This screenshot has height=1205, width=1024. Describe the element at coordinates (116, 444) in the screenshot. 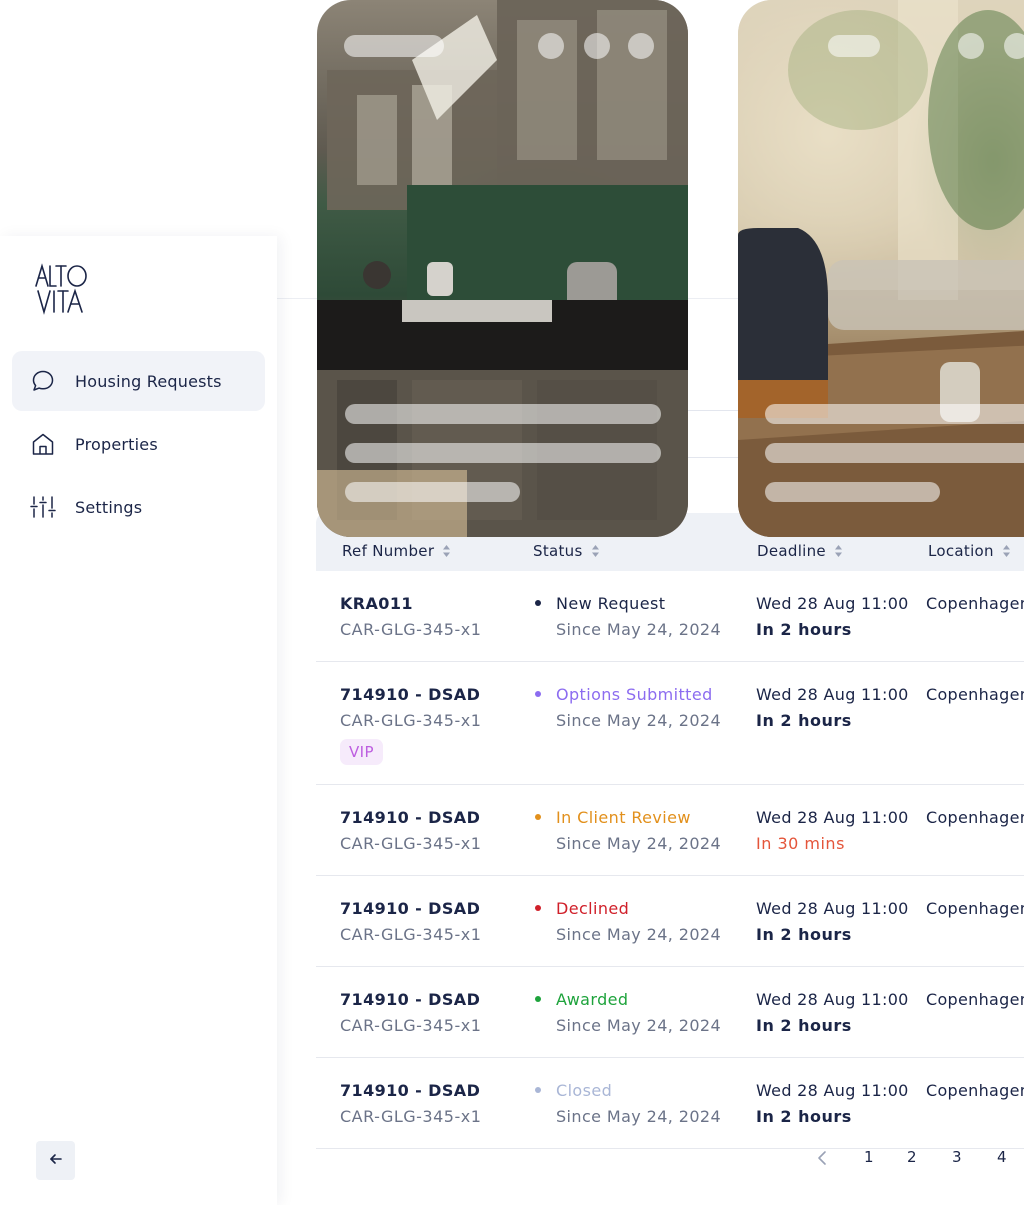

I see `sidebar-item-label: Properties` at that location.